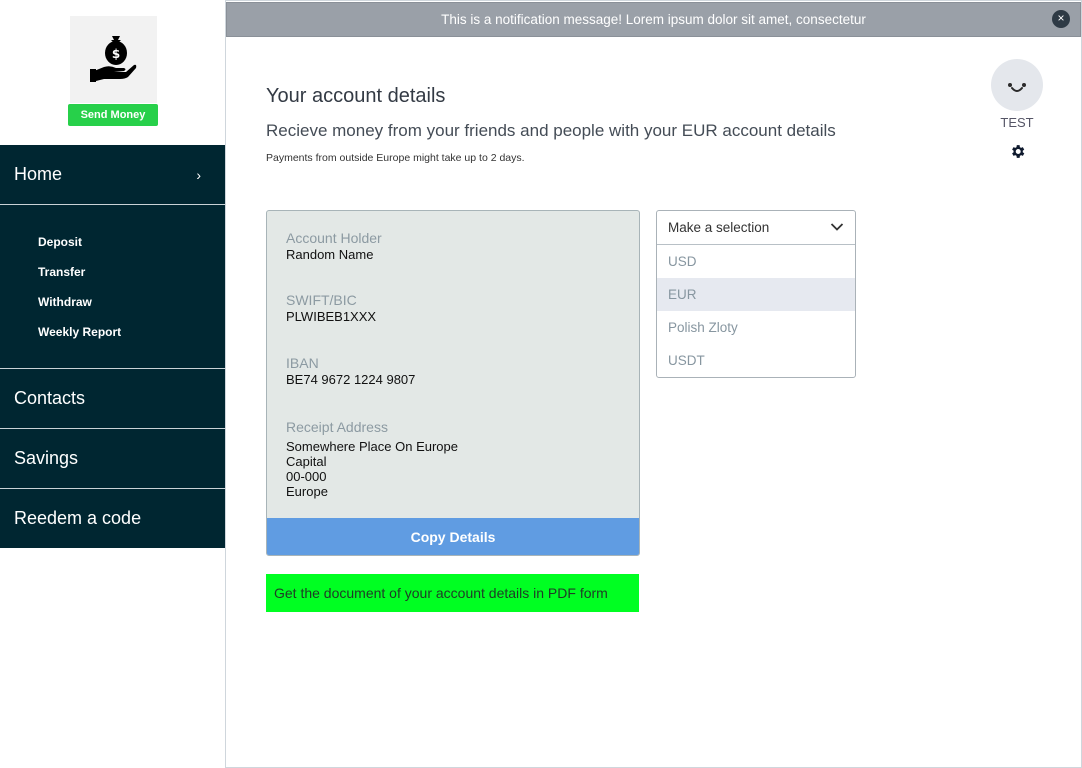  What do you see at coordinates (112, 458) in the screenshot?
I see `sidebar-item-savings: Savings` at bounding box center [112, 458].